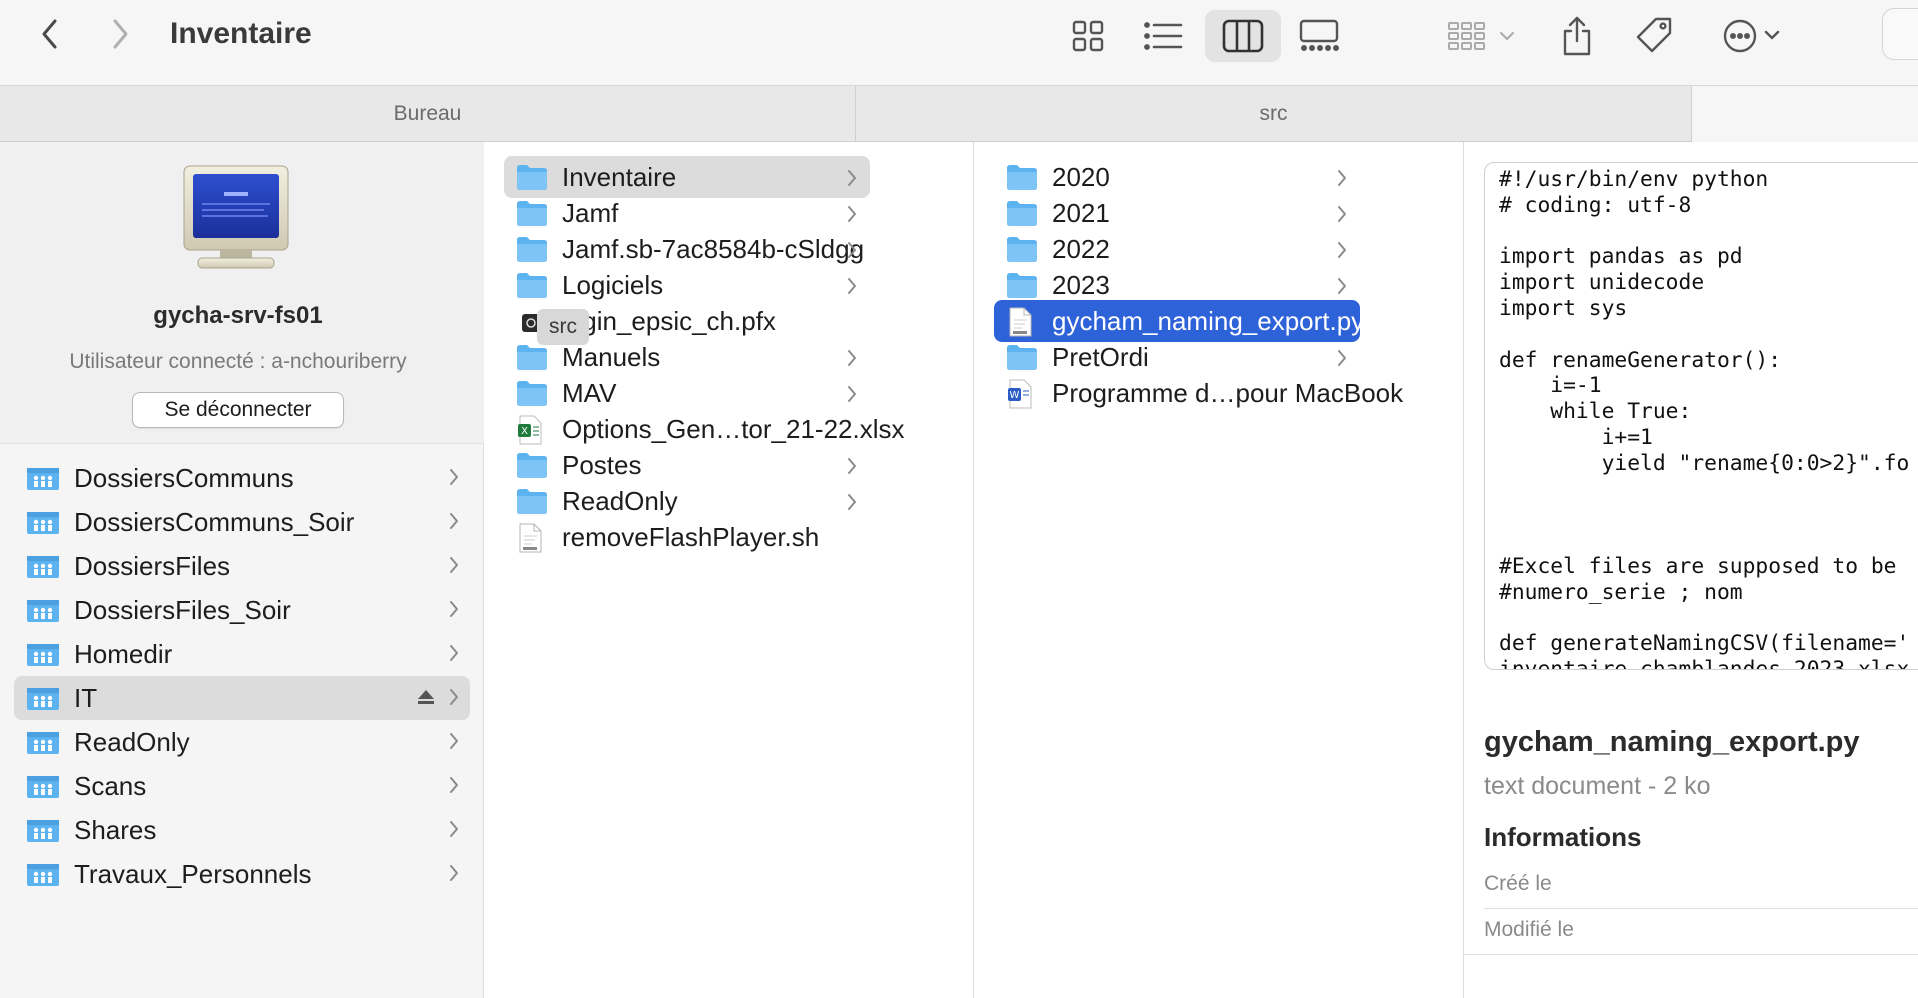  I want to click on item-label: Jamf.sb-7ac8584b-cSldgg, so click(713, 248).